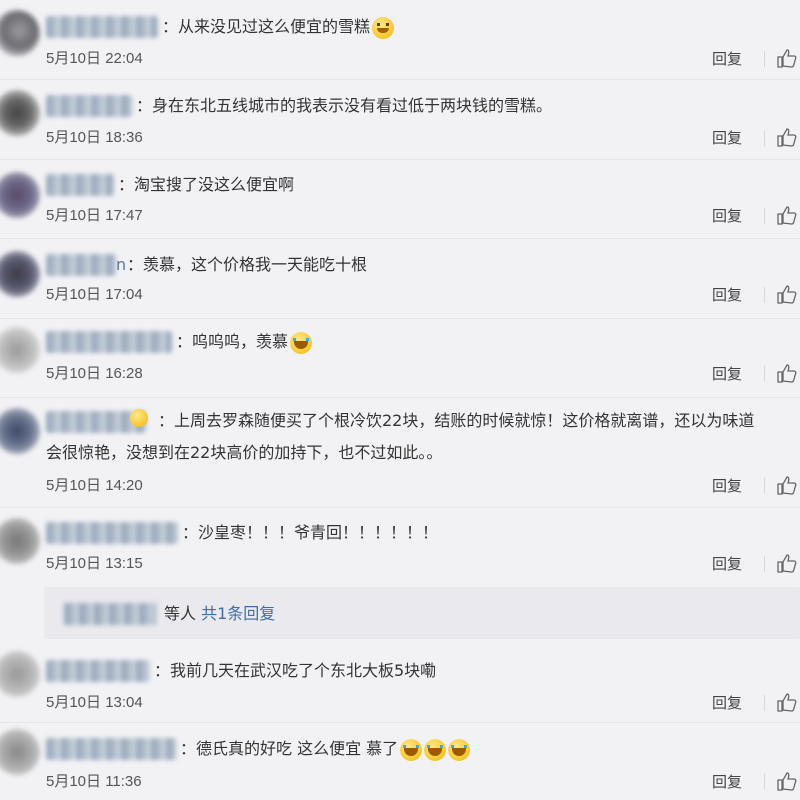 The width and height of the screenshot is (800, 800). What do you see at coordinates (400, 358) in the screenshot?
I see `comment-item: ：呜呜呜，羡慕 5月10日 16:28 回复` at bounding box center [400, 358].